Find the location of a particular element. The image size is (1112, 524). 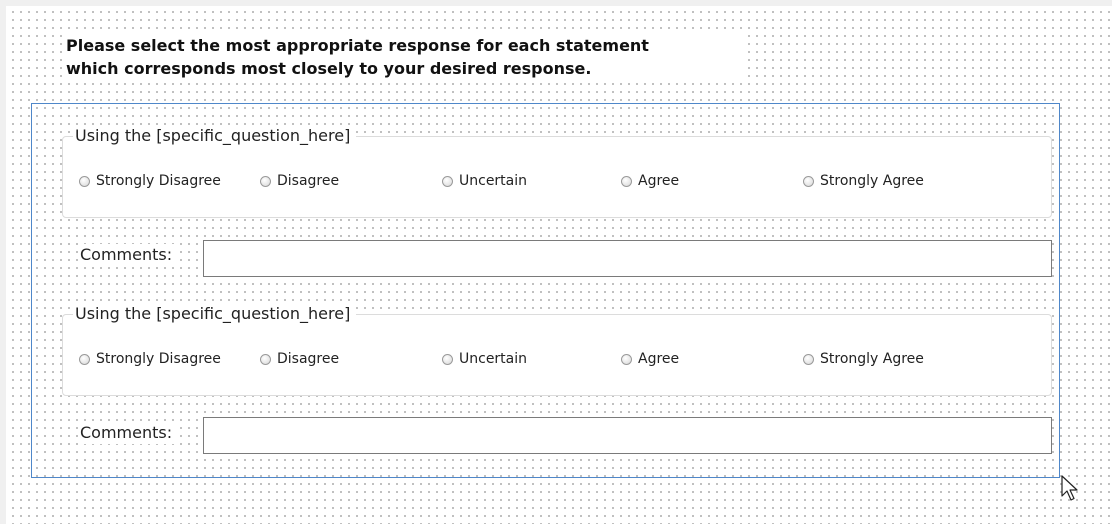

mouse-pointer-icon is located at coordinates (1069, 488).